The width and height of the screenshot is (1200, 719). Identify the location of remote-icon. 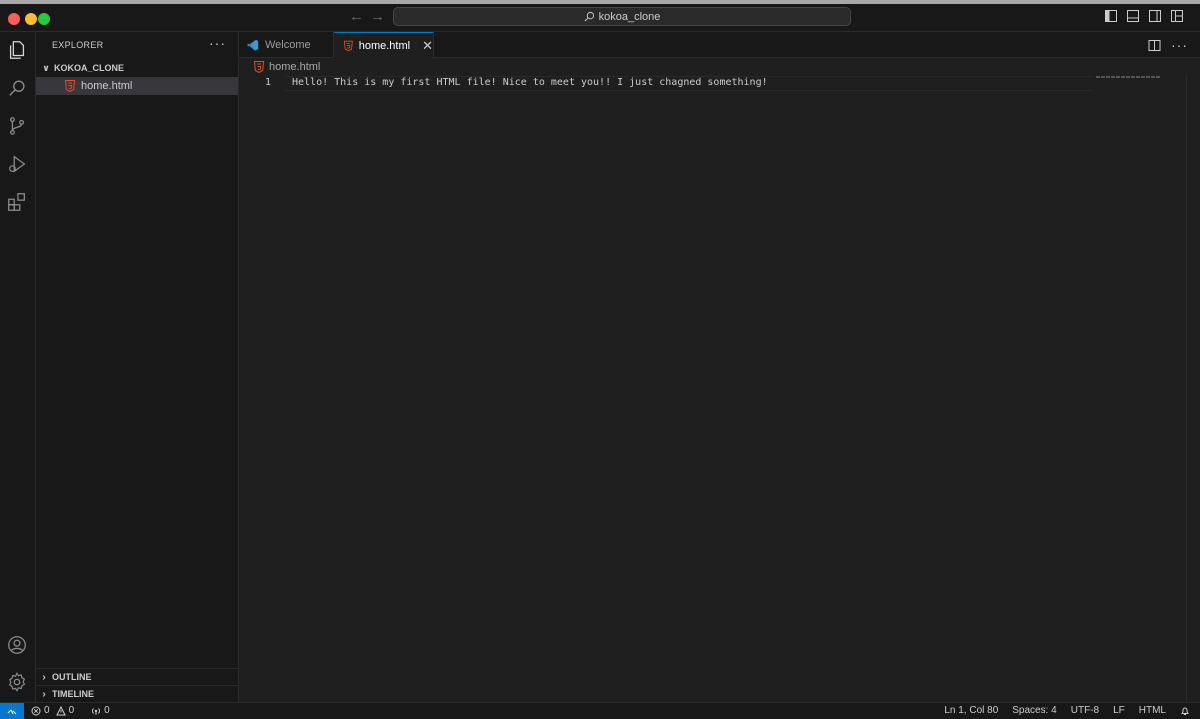
(12, 711).